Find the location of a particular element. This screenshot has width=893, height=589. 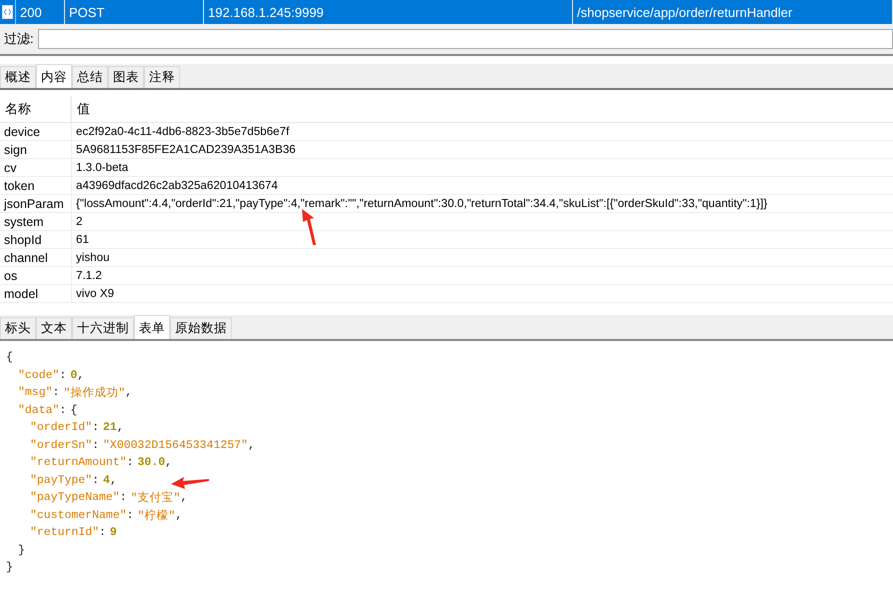

table-cell: system is located at coordinates (36, 221).